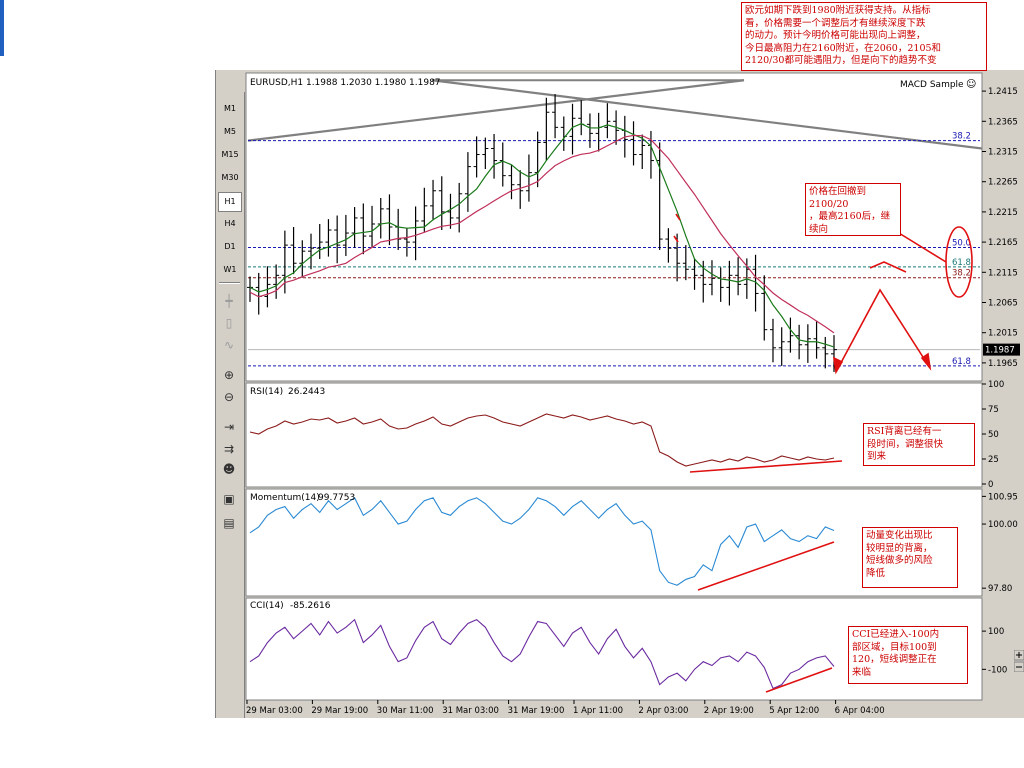 This screenshot has height=768, width=1024. I want to click on note-cci: CCI已经进入-100内 部区域，目标100到 120，短线调整正在 来临, so click(908, 655).